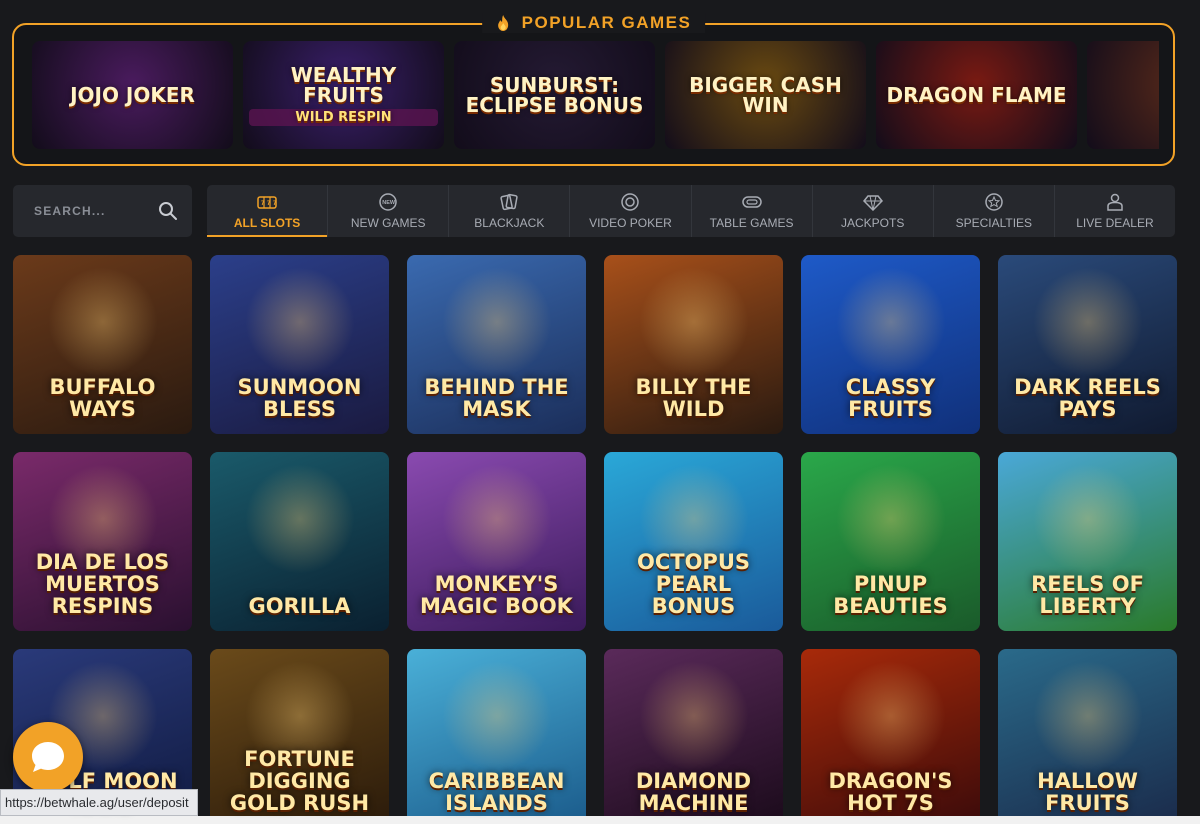 Image resolution: width=1200 pixels, height=824 pixels. Describe the element at coordinates (873, 222) in the screenshot. I see `tab-label: JACKPOTS` at that location.